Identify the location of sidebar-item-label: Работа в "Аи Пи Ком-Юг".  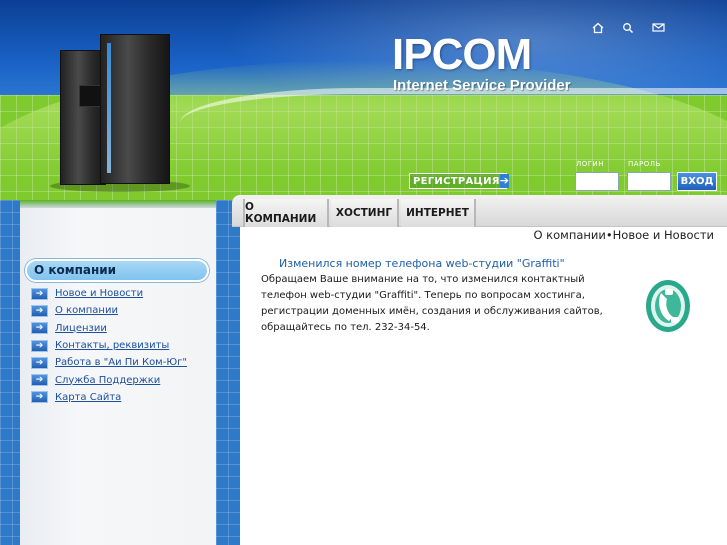
(121, 363).